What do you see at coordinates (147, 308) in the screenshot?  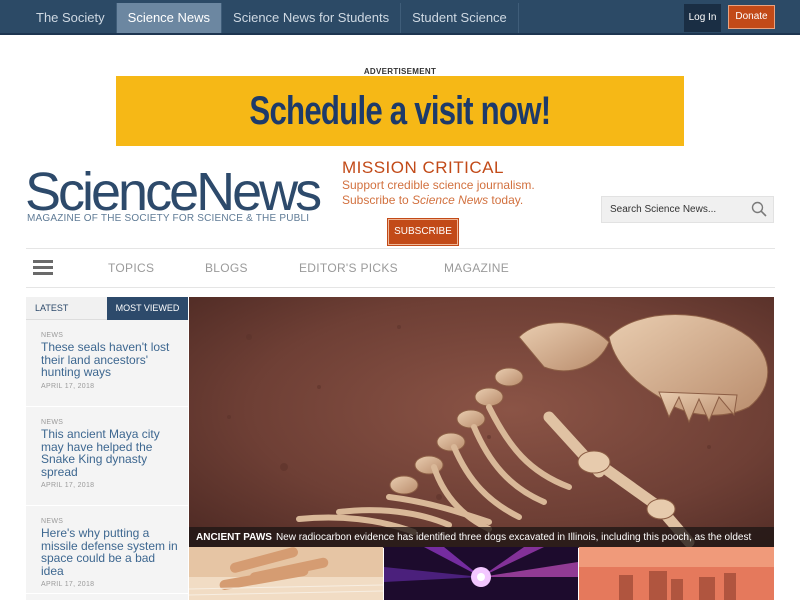 I see `tab-most-viewed: MOST VIEWED` at bounding box center [147, 308].